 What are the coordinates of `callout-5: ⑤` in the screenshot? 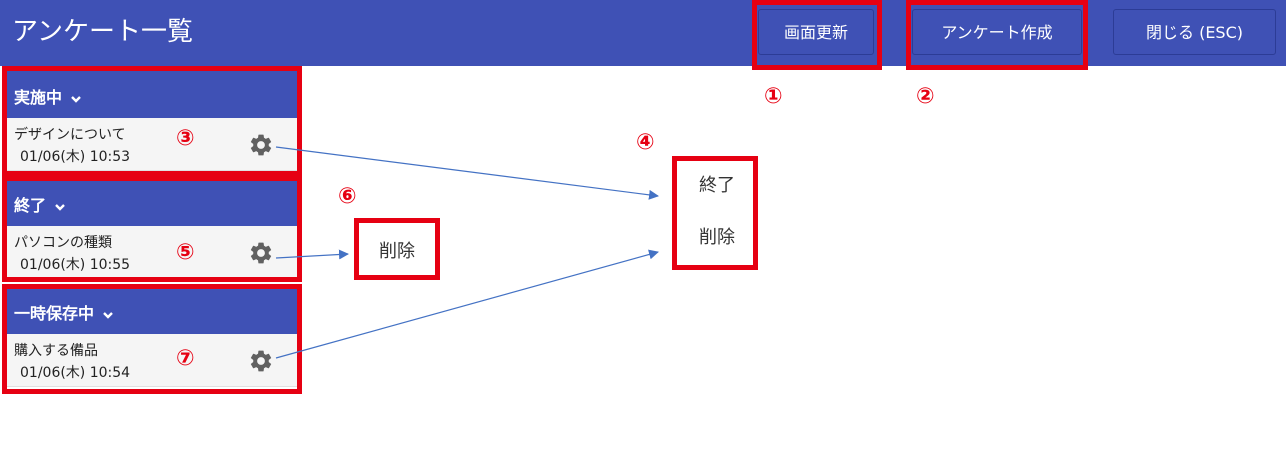 It's located at (185, 252).